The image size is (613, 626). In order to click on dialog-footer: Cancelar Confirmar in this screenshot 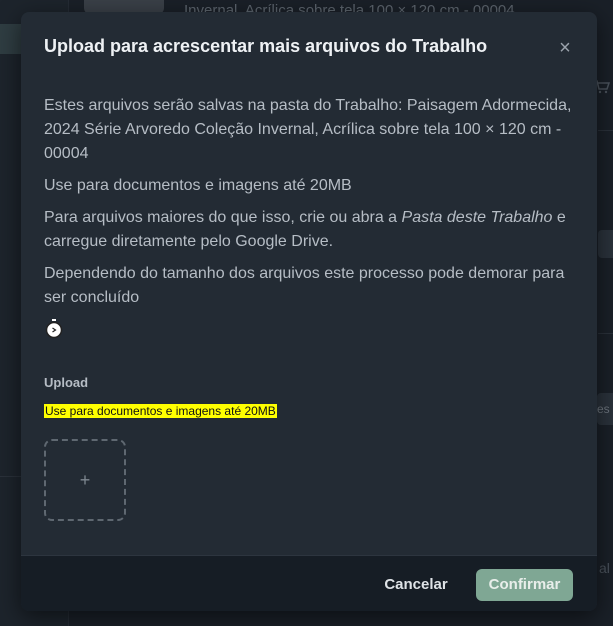, I will do `click(309, 583)`.